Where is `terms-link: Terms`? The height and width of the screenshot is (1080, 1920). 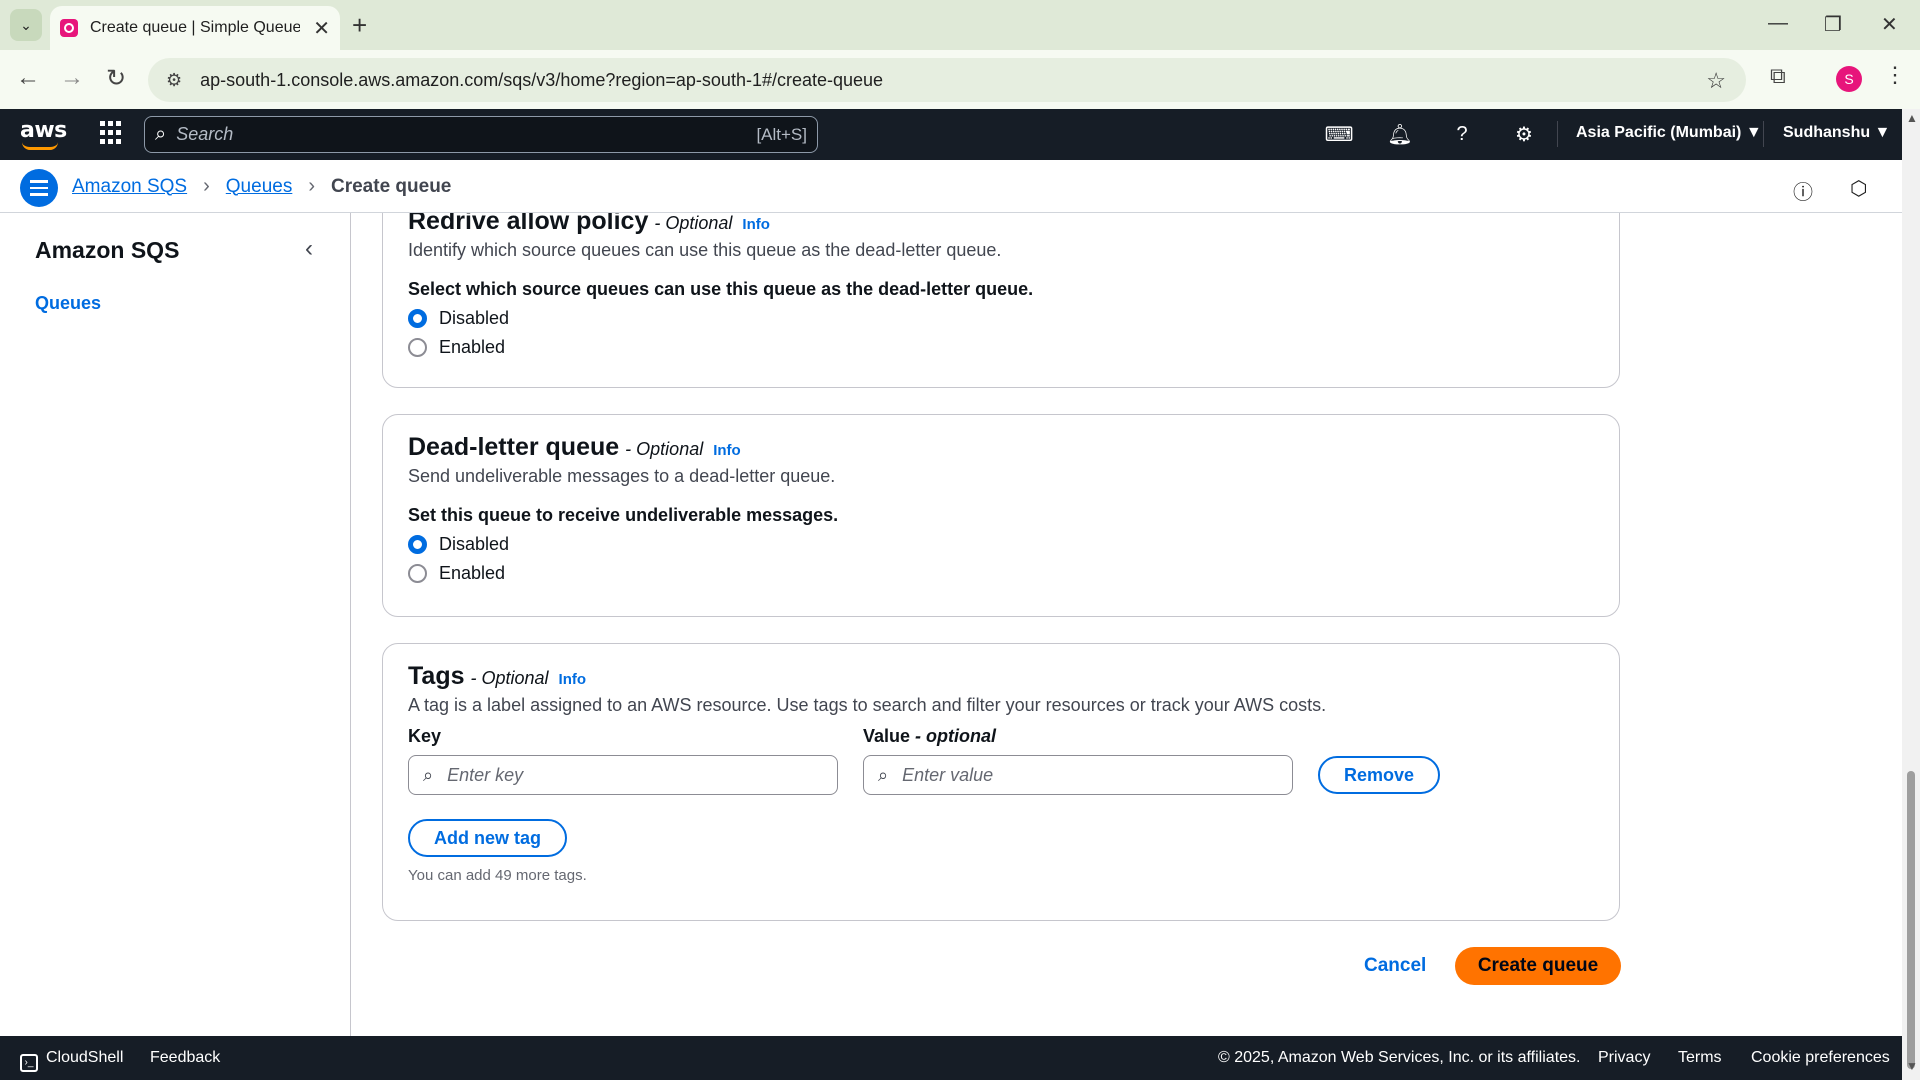
terms-link: Terms is located at coordinates (1700, 1058).